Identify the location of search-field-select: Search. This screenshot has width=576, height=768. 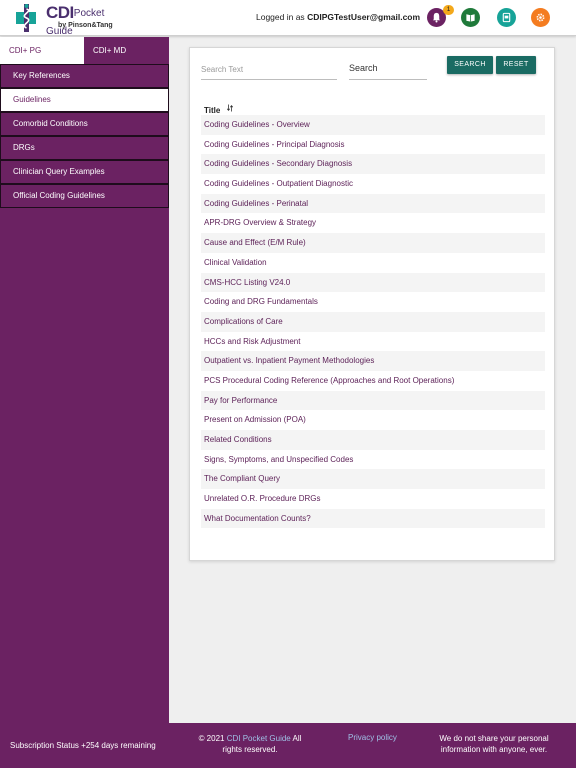
(388, 70).